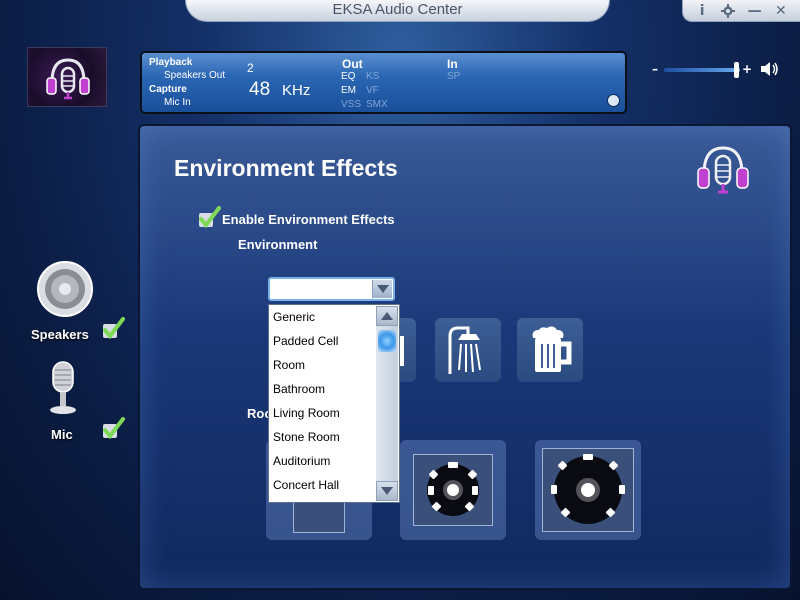 The image size is (800, 600). I want to click on beer-mug-icon, so click(552, 349).